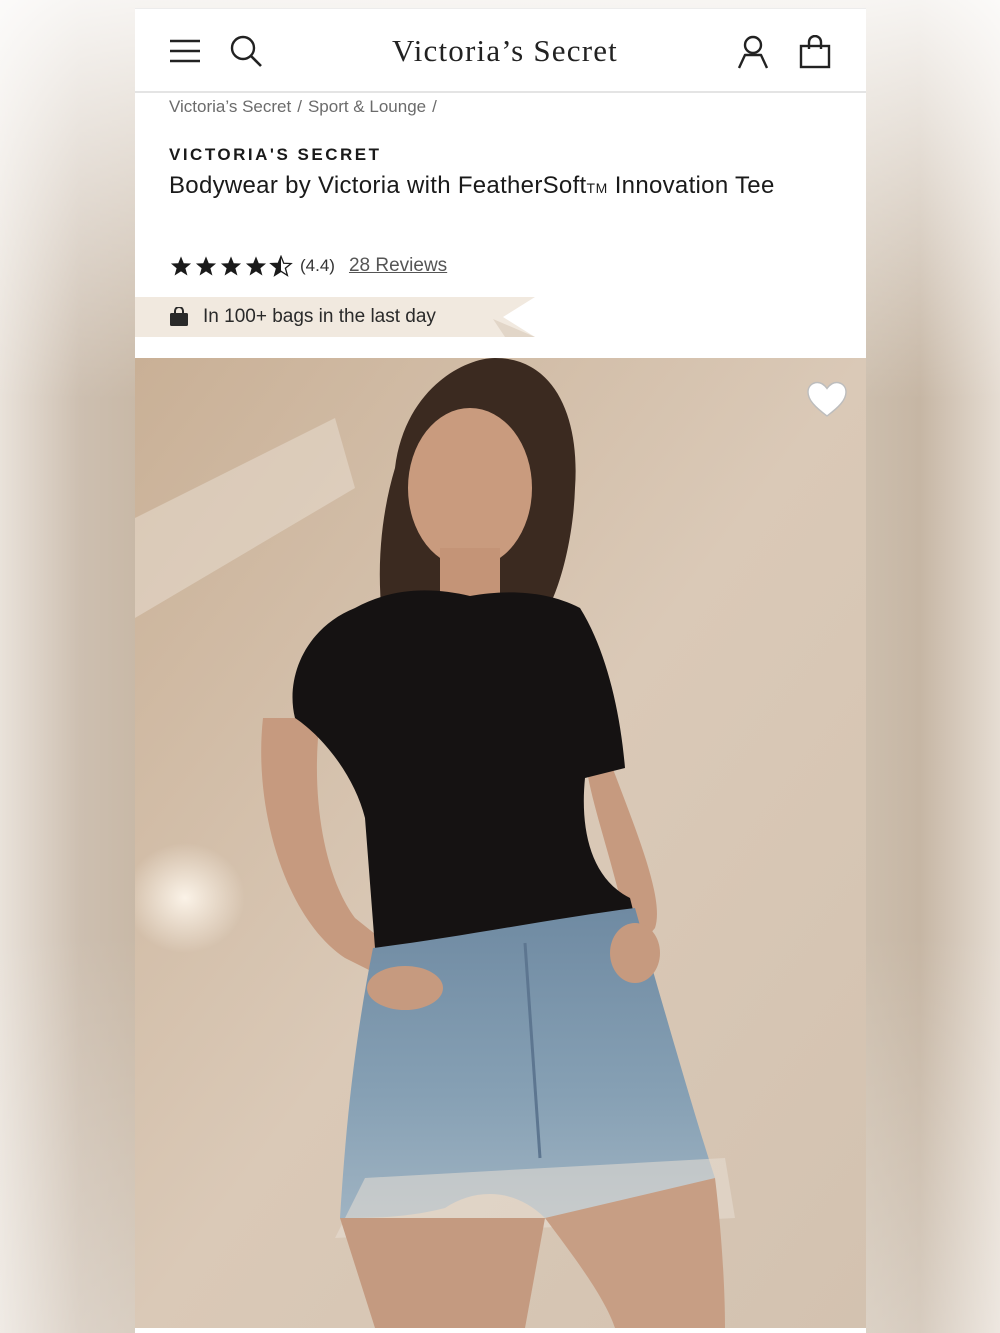  Describe the element at coordinates (378, 185) in the screenshot. I see `product-title-main: Bodywear by Victoria with FeatherSoft` at that location.